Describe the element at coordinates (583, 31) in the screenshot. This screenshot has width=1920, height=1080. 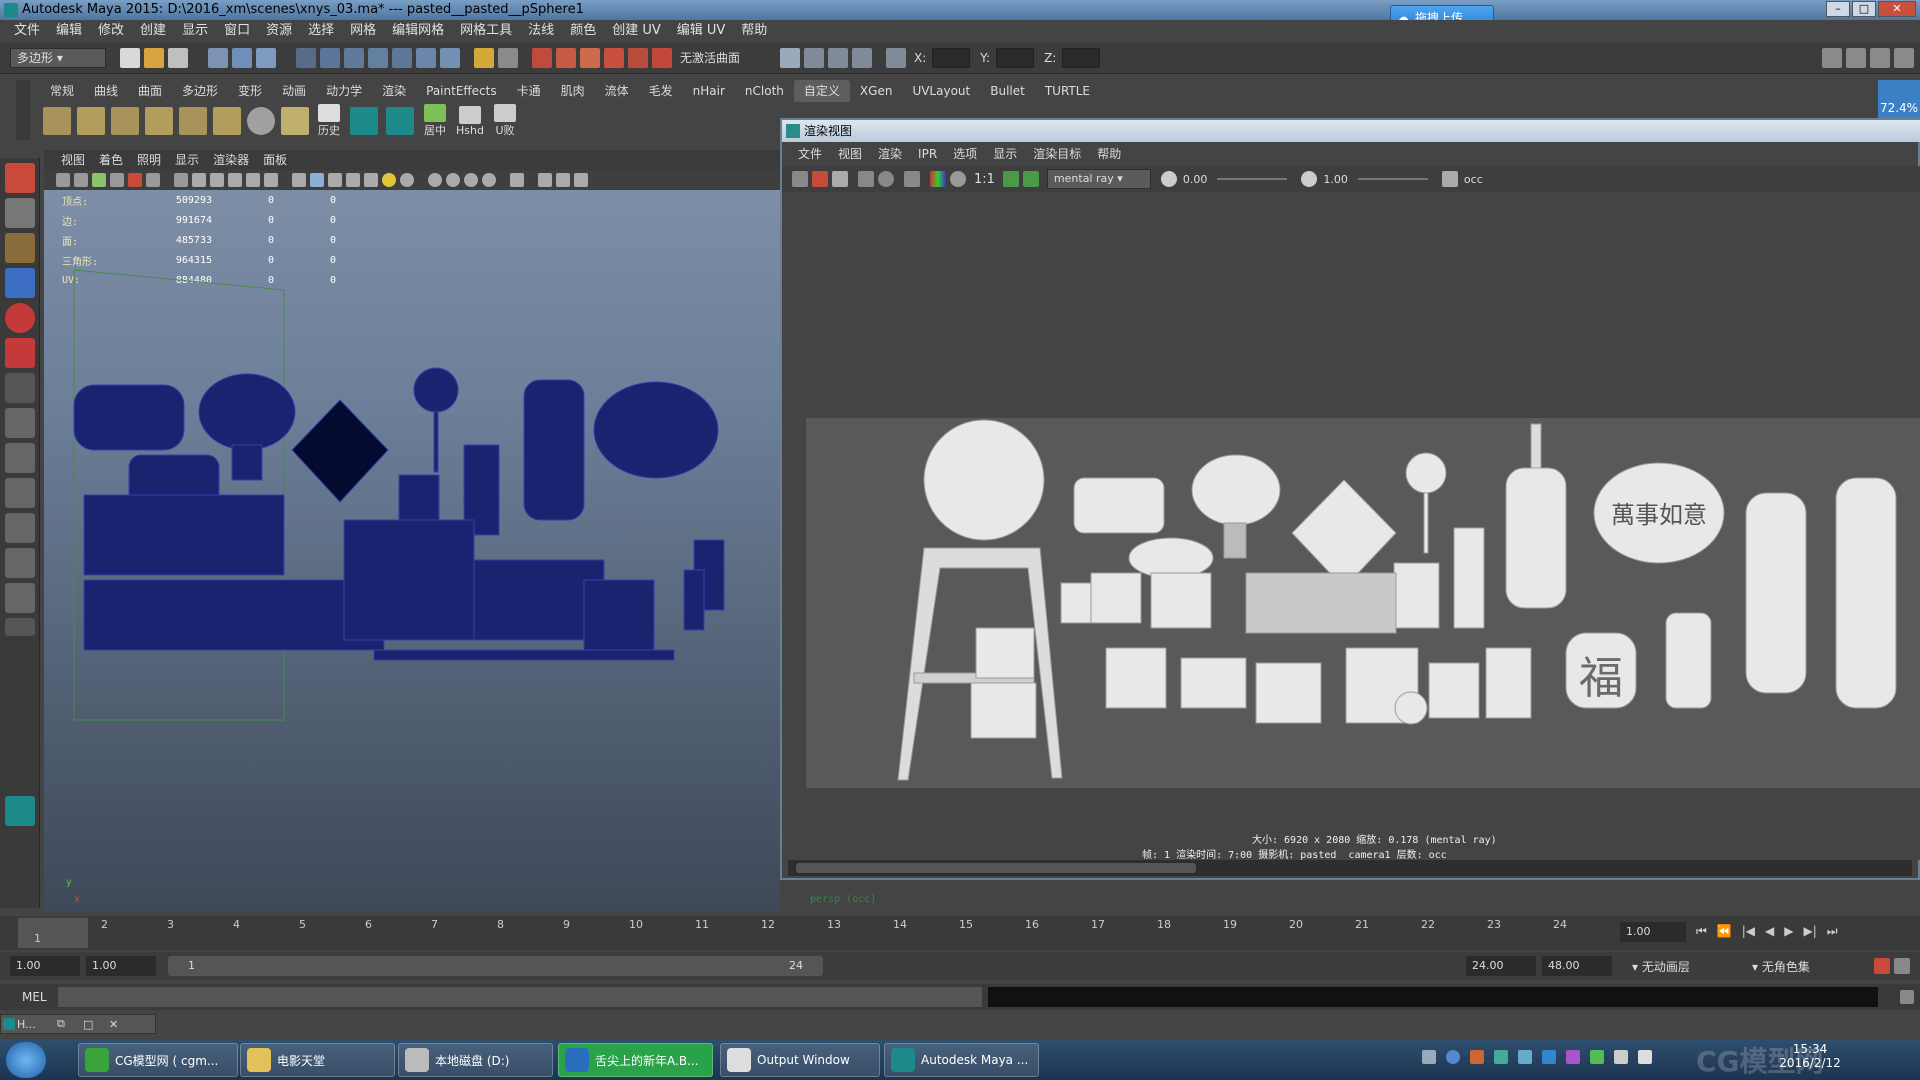
I see `menu-color: 颜色` at that location.